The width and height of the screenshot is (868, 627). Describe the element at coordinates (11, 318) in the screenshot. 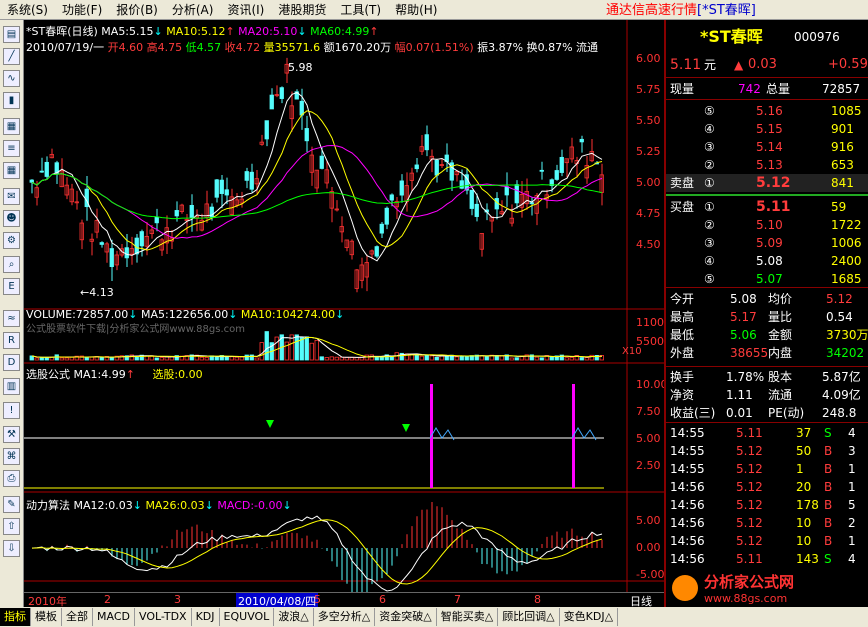

I see `wave-icon: ≈` at that location.